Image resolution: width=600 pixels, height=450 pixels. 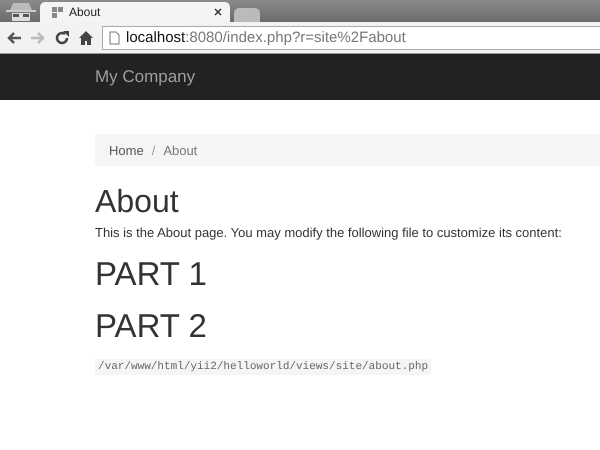 I want to click on breadcrumb-link: Home, so click(x=126, y=150).